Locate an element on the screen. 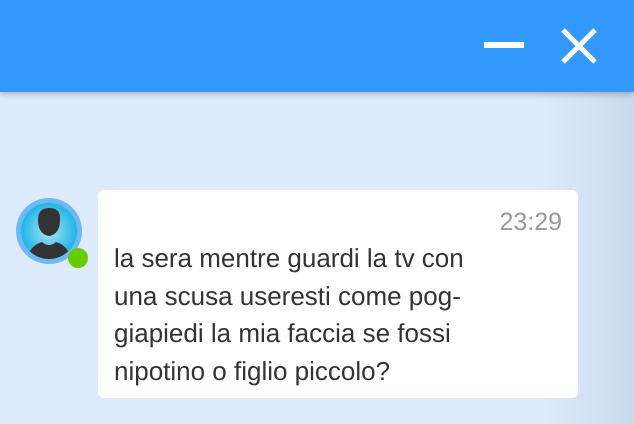 The height and width of the screenshot is (424, 634). message-time: 23:29 is located at coordinates (530, 222).